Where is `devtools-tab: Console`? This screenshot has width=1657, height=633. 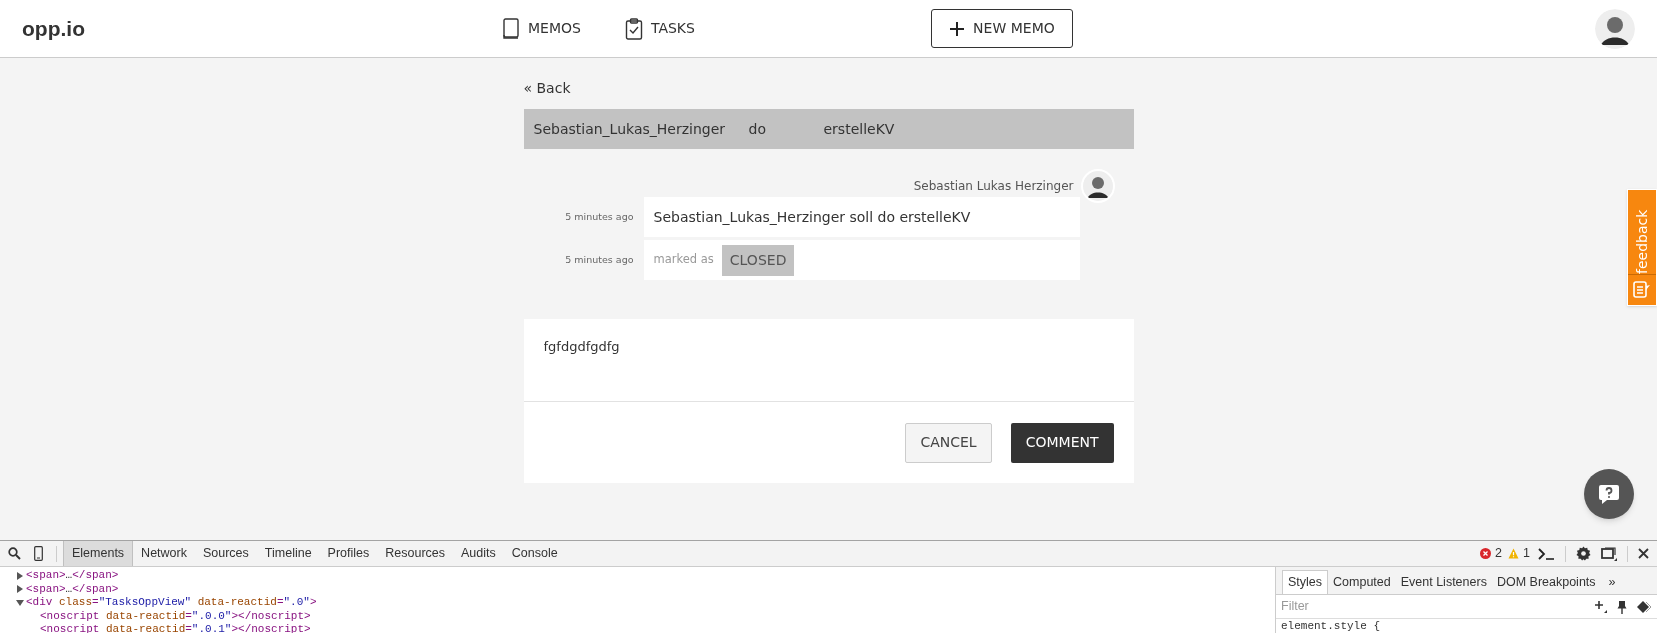 devtools-tab: Console is located at coordinates (534, 553).